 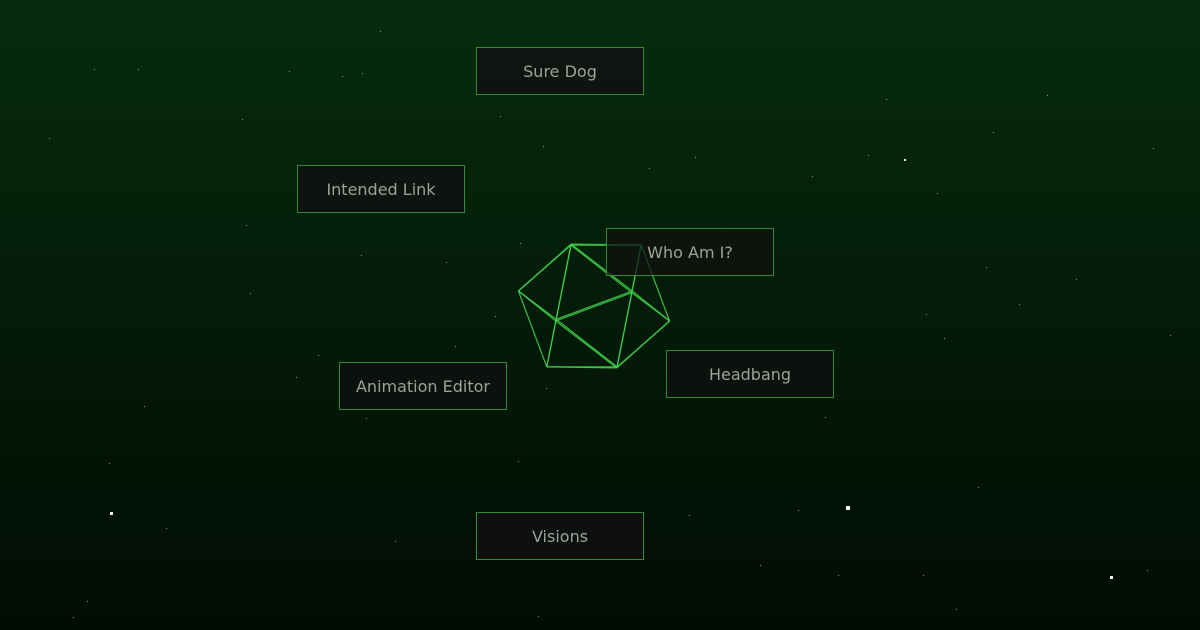 I want to click on menu-button-visions: Visions, so click(x=560, y=536).